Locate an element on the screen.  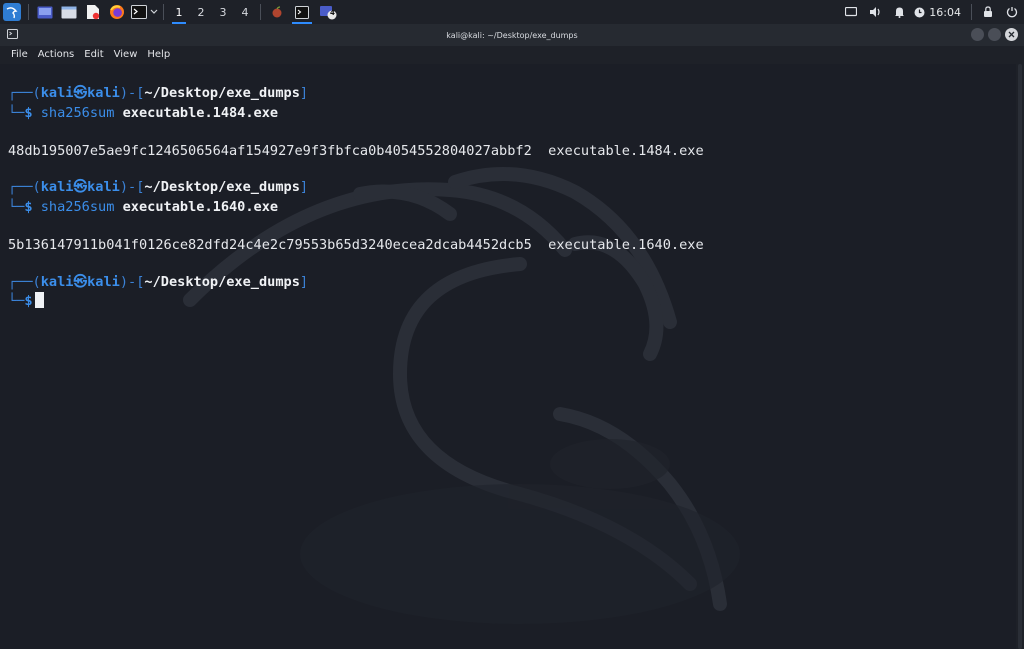
kali-menu-icon is located at coordinates (12, 12).